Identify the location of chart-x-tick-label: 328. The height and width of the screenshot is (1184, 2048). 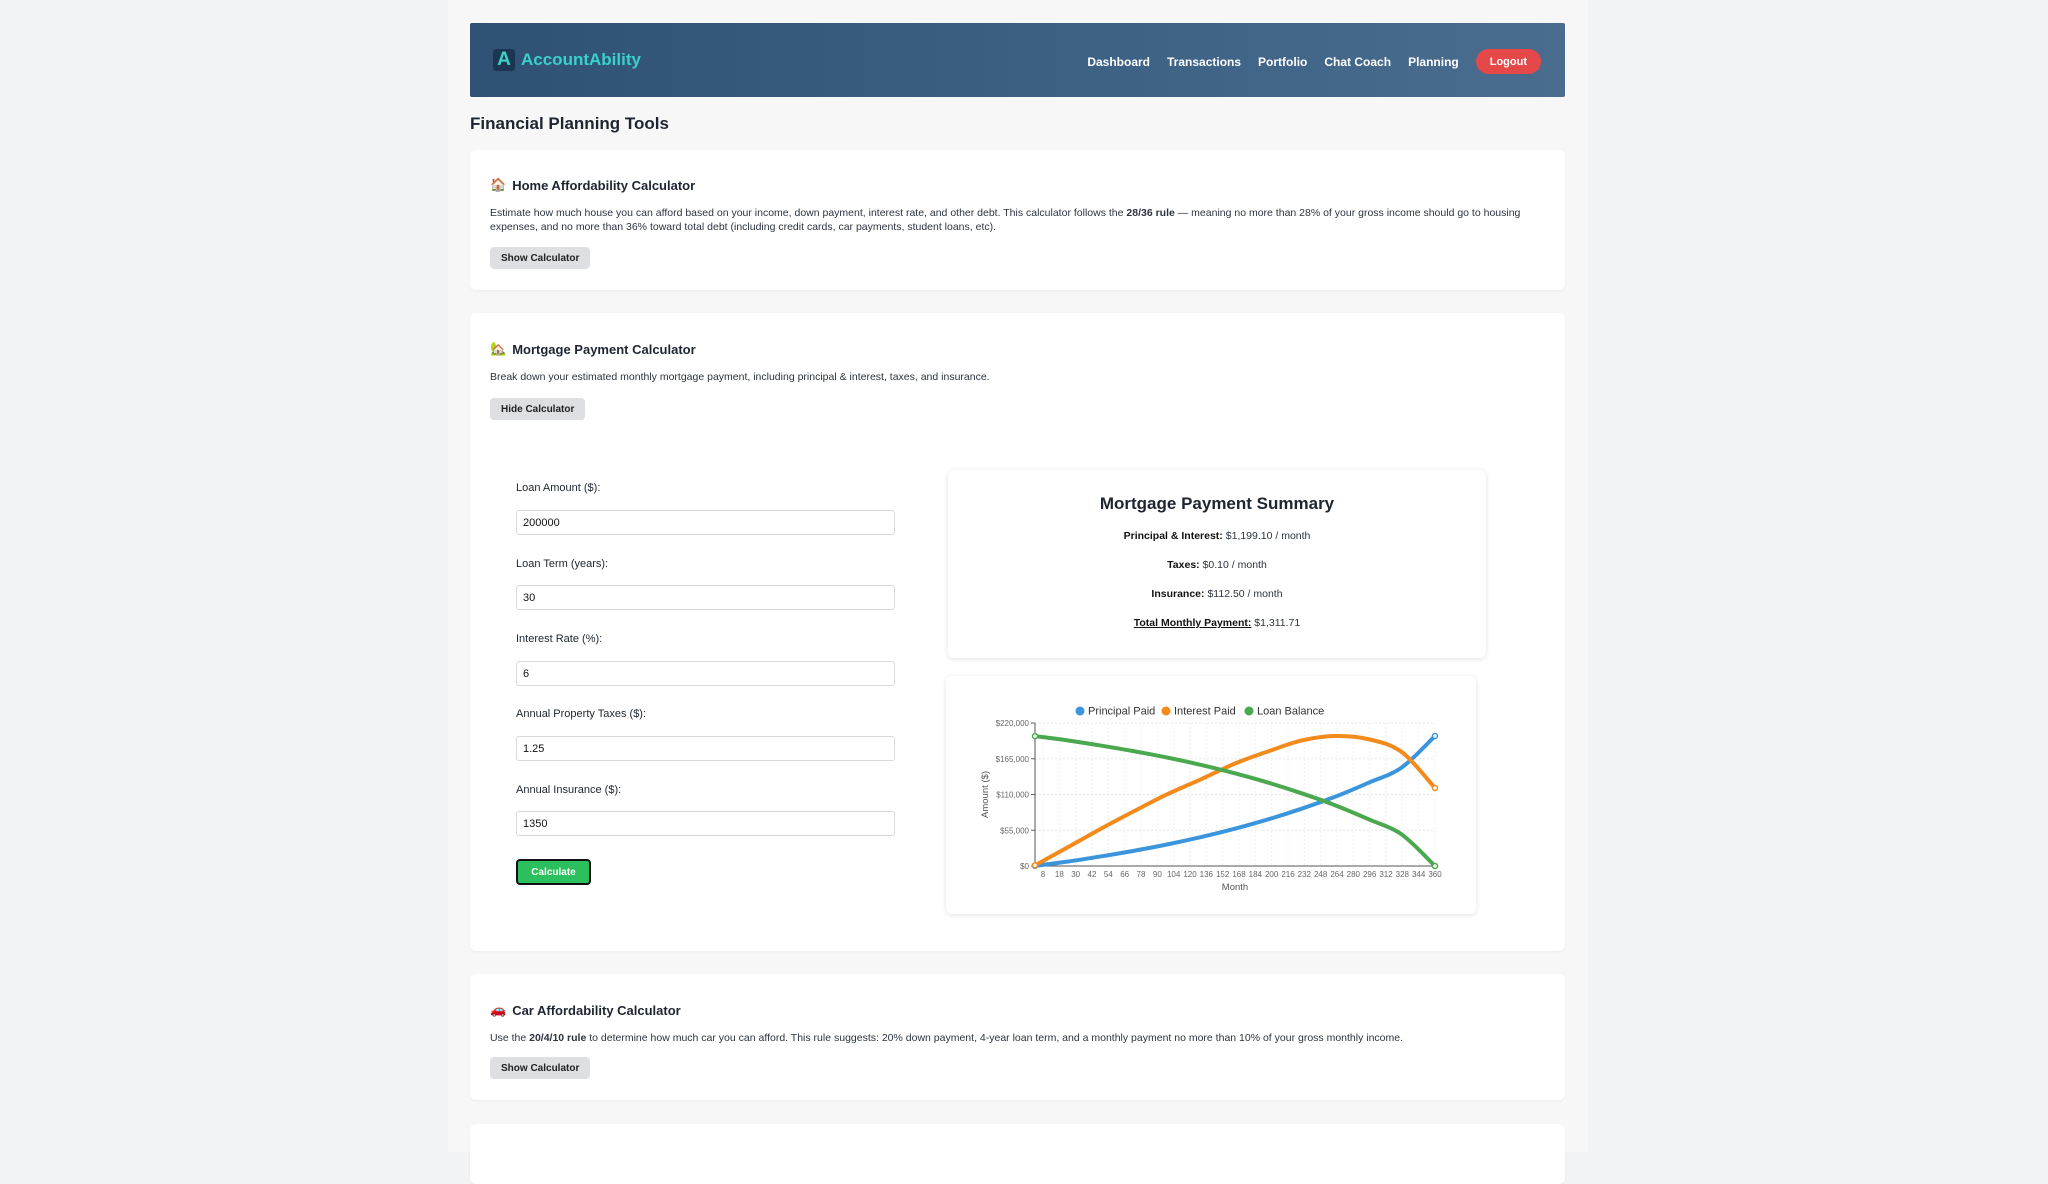
(1403, 874).